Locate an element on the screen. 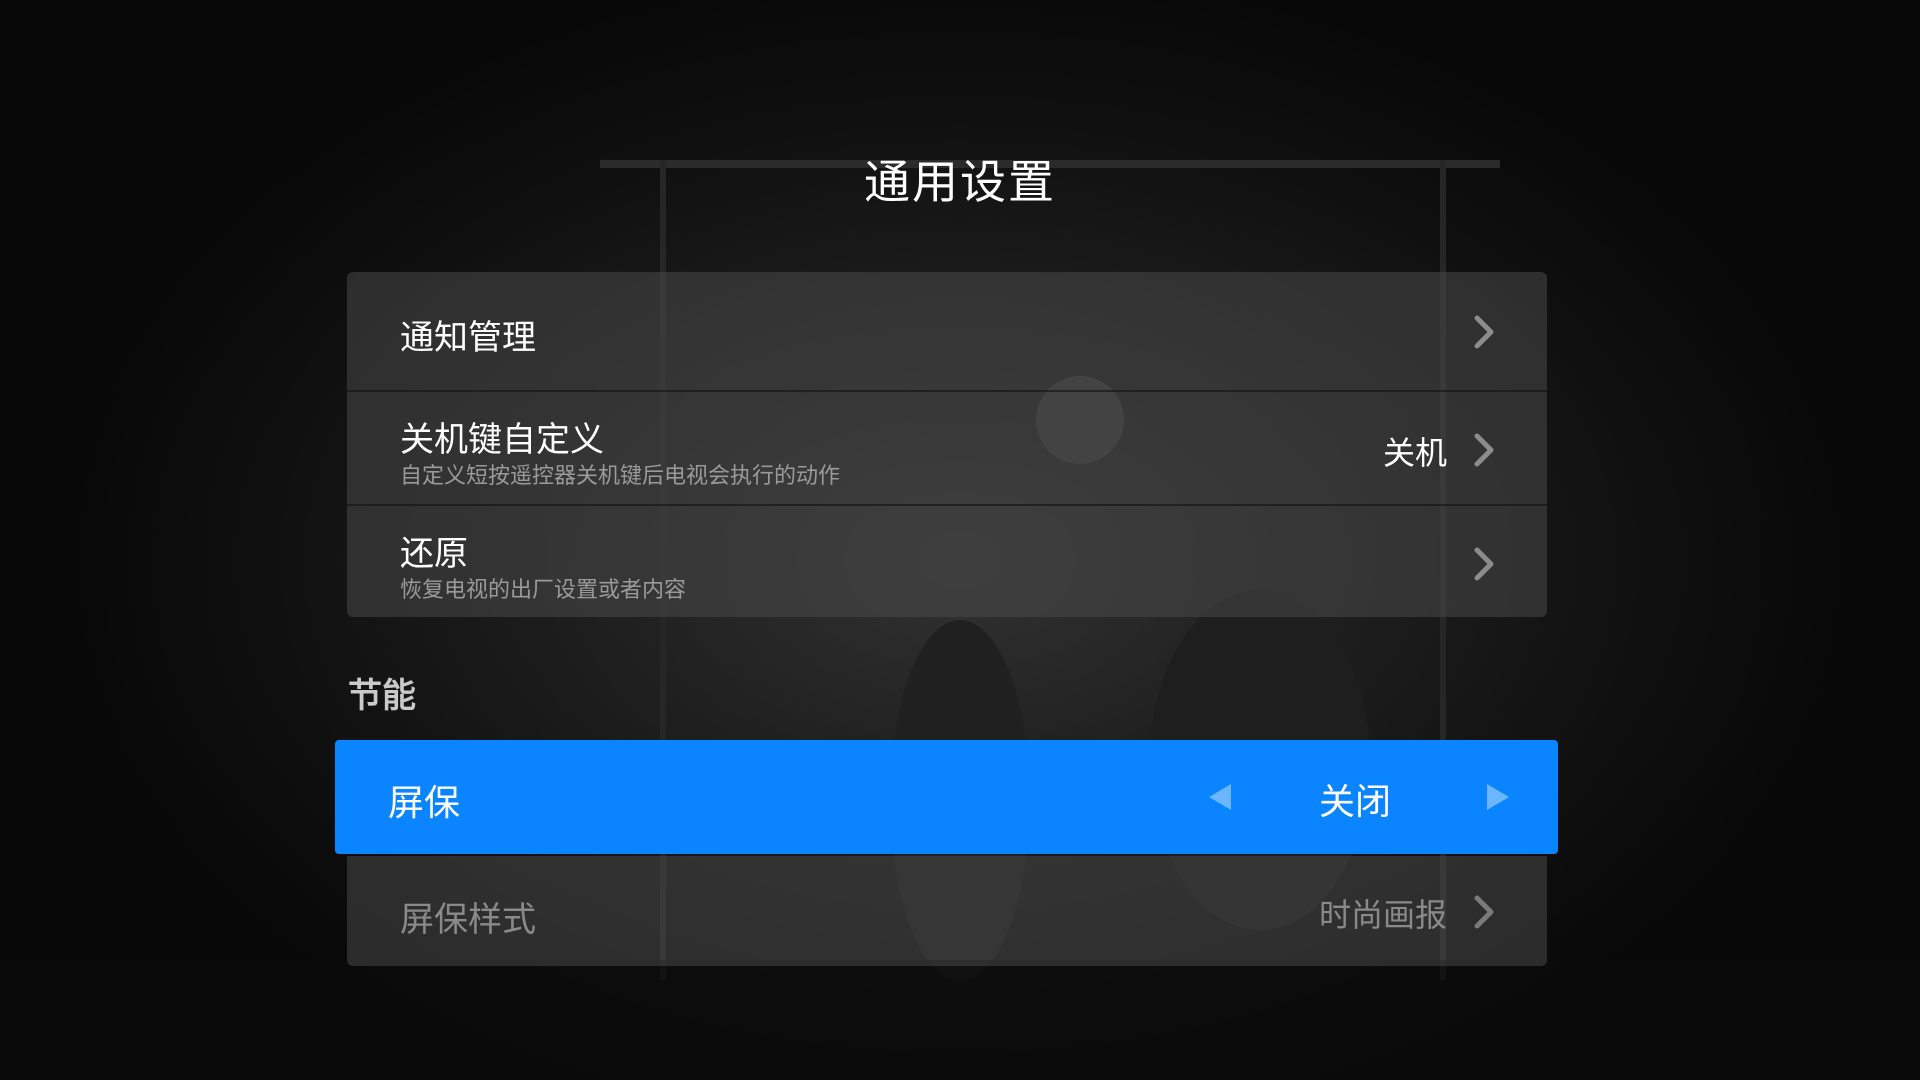 The width and height of the screenshot is (1920, 1080). item-subtitle: 恢复电视的出厂设置或者内容 is located at coordinates (543, 590).